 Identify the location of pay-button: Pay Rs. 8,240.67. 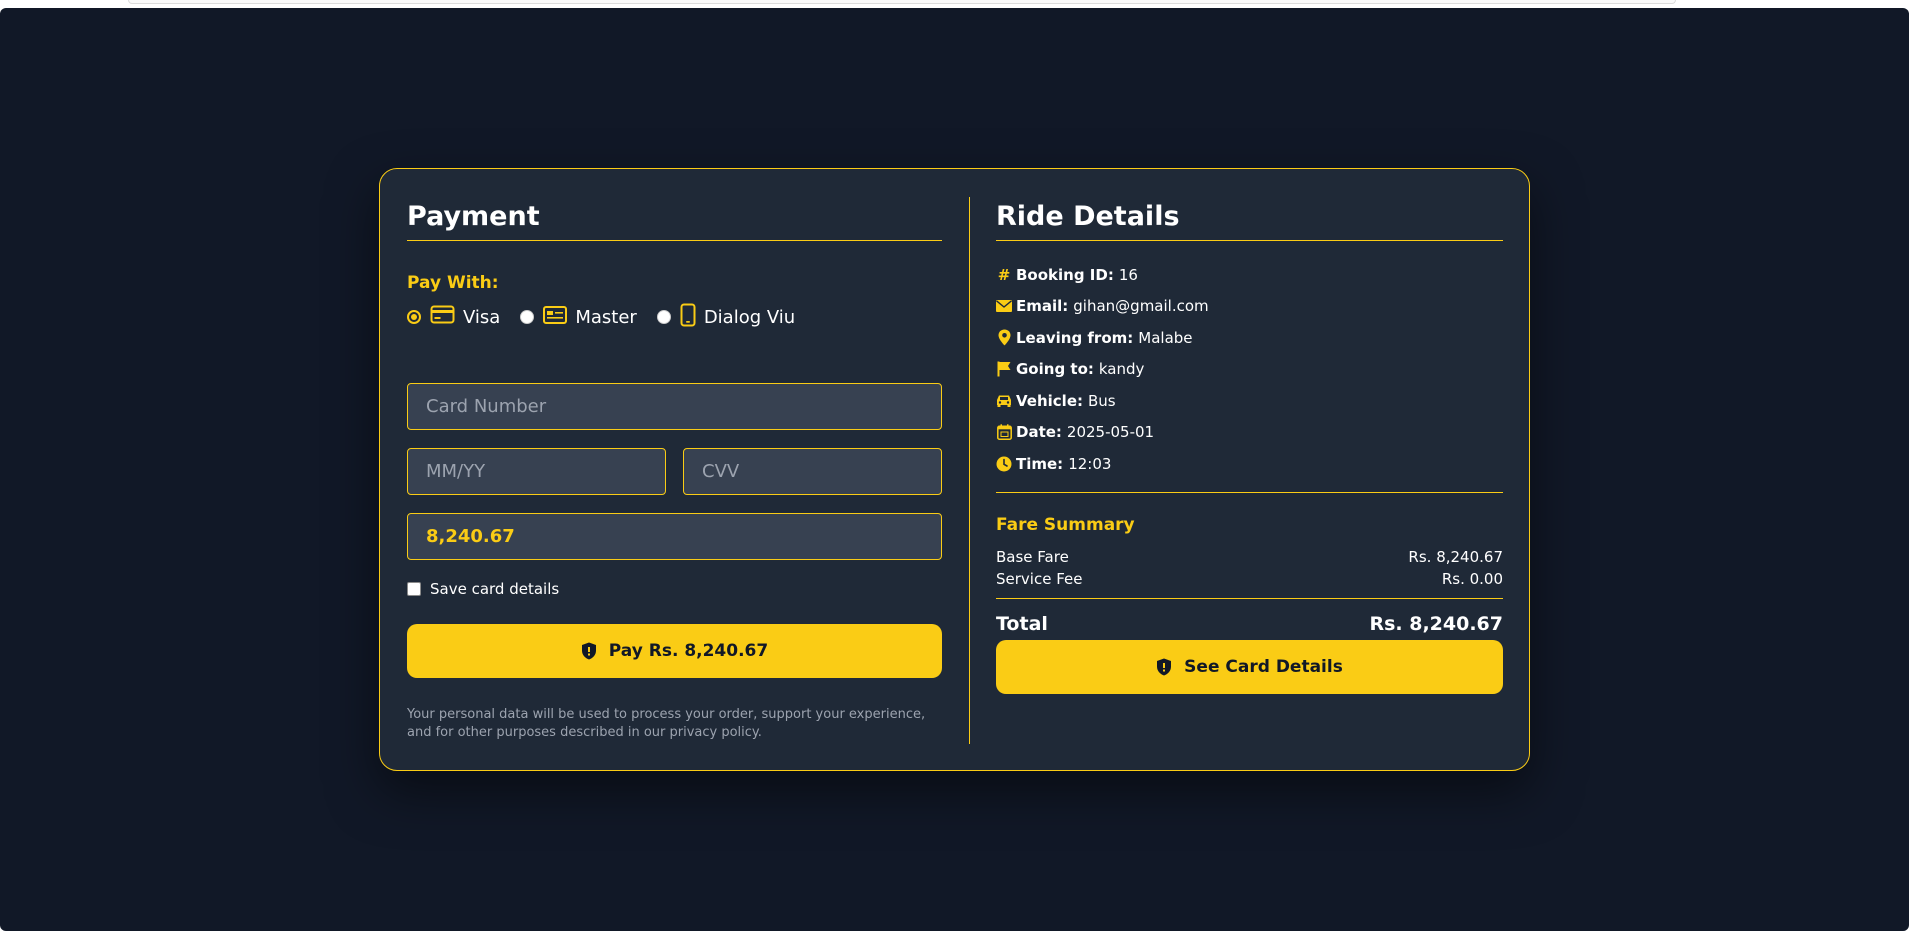
(674, 651).